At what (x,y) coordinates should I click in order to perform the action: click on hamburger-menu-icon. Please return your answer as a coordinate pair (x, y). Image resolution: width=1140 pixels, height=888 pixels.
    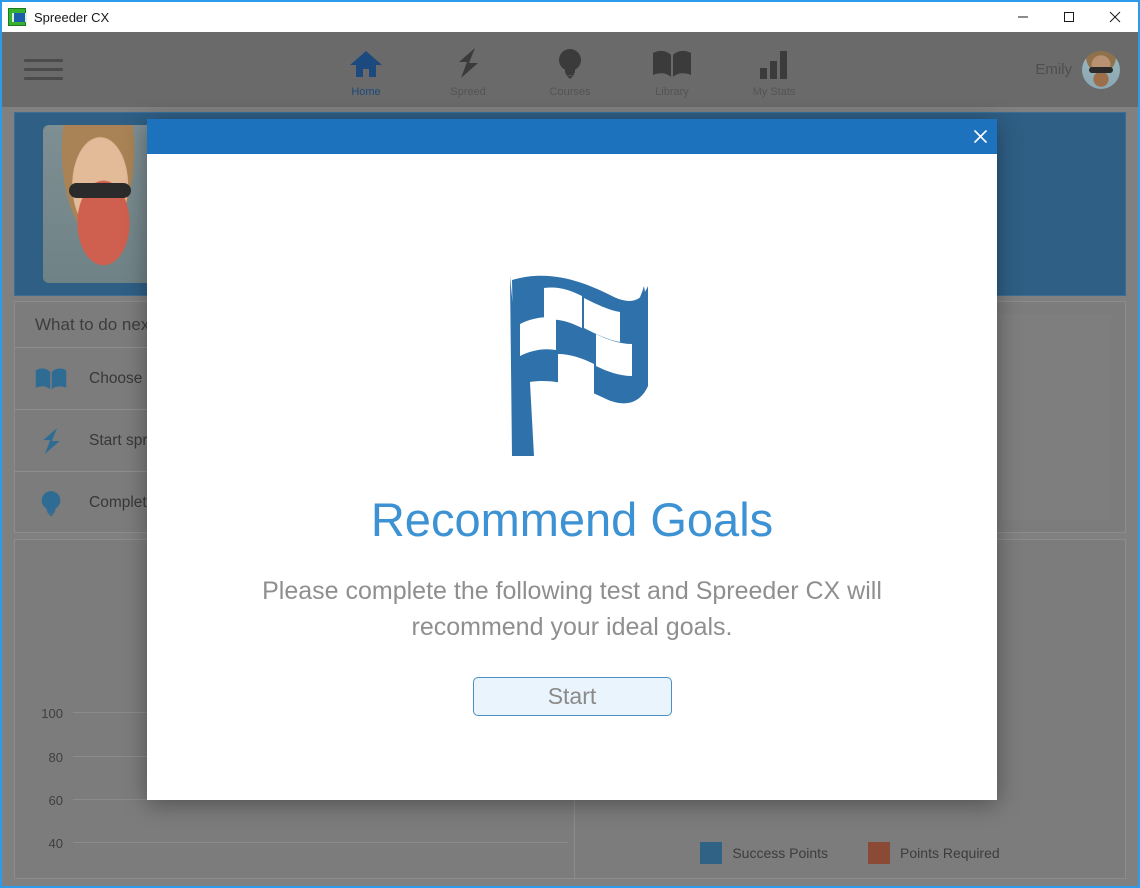
    Looking at the image, I should click on (44, 70).